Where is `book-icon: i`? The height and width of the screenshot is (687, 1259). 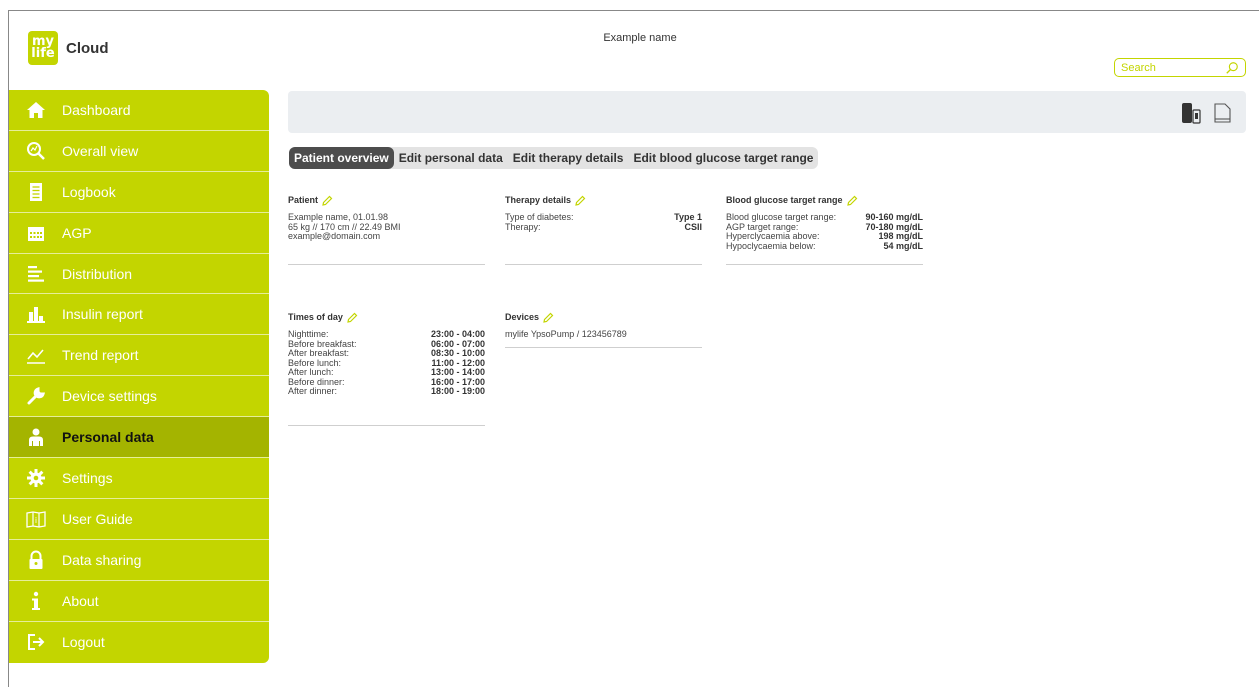 book-icon: i is located at coordinates (36, 519).